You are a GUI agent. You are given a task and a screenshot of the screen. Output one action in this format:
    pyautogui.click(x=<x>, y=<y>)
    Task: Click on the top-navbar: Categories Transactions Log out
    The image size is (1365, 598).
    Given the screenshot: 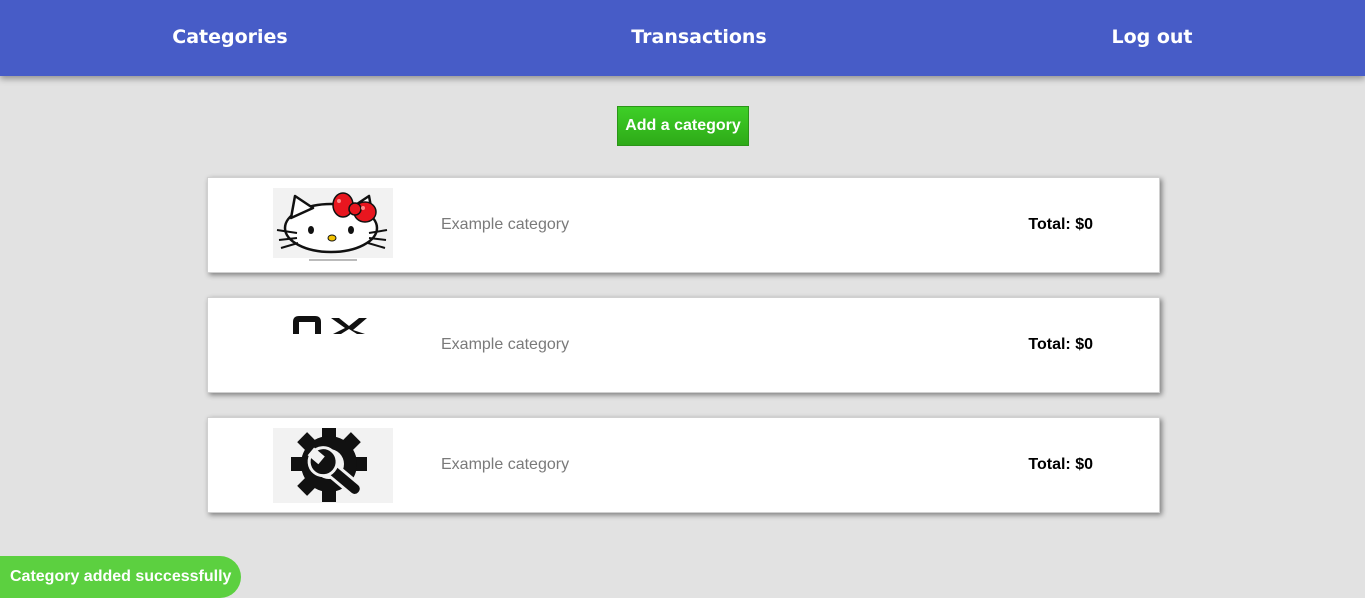 What is the action you would take?
    pyautogui.click(x=682, y=38)
    